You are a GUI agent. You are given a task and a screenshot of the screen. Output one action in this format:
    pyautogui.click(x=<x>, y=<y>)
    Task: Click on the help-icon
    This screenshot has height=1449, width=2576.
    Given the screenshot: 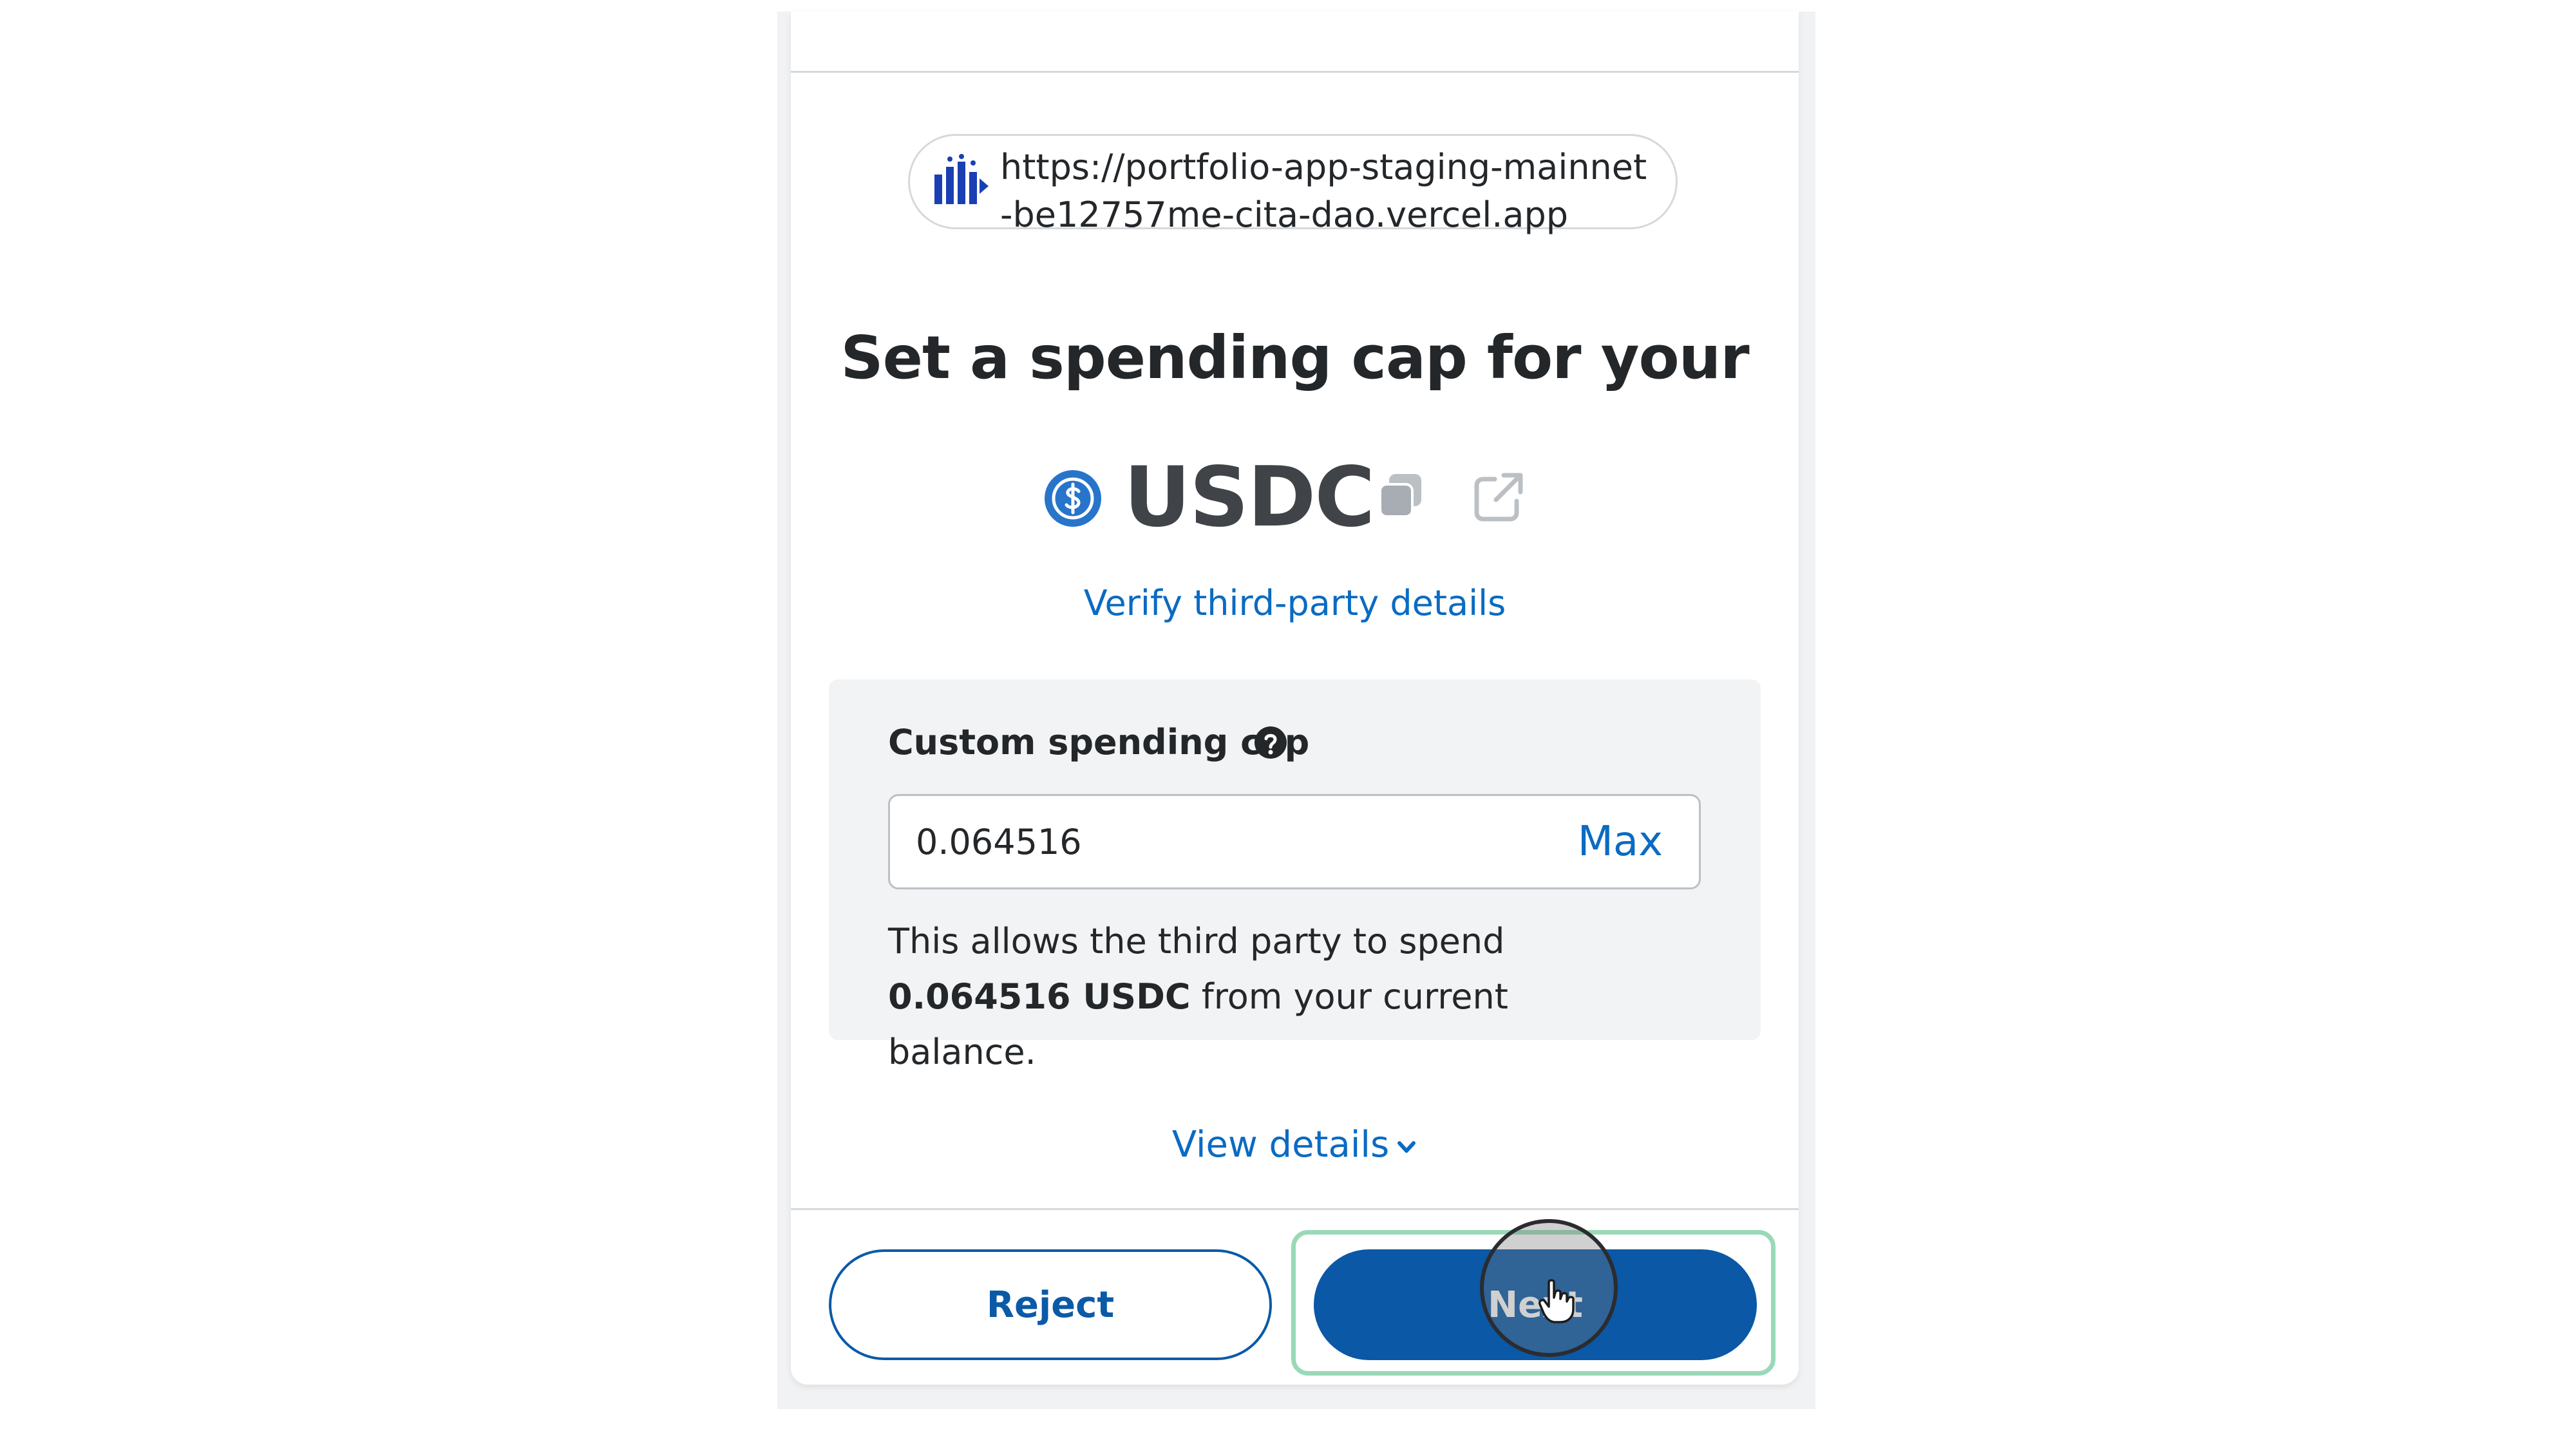 What is the action you would take?
    pyautogui.click(x=1270, y=743)
    